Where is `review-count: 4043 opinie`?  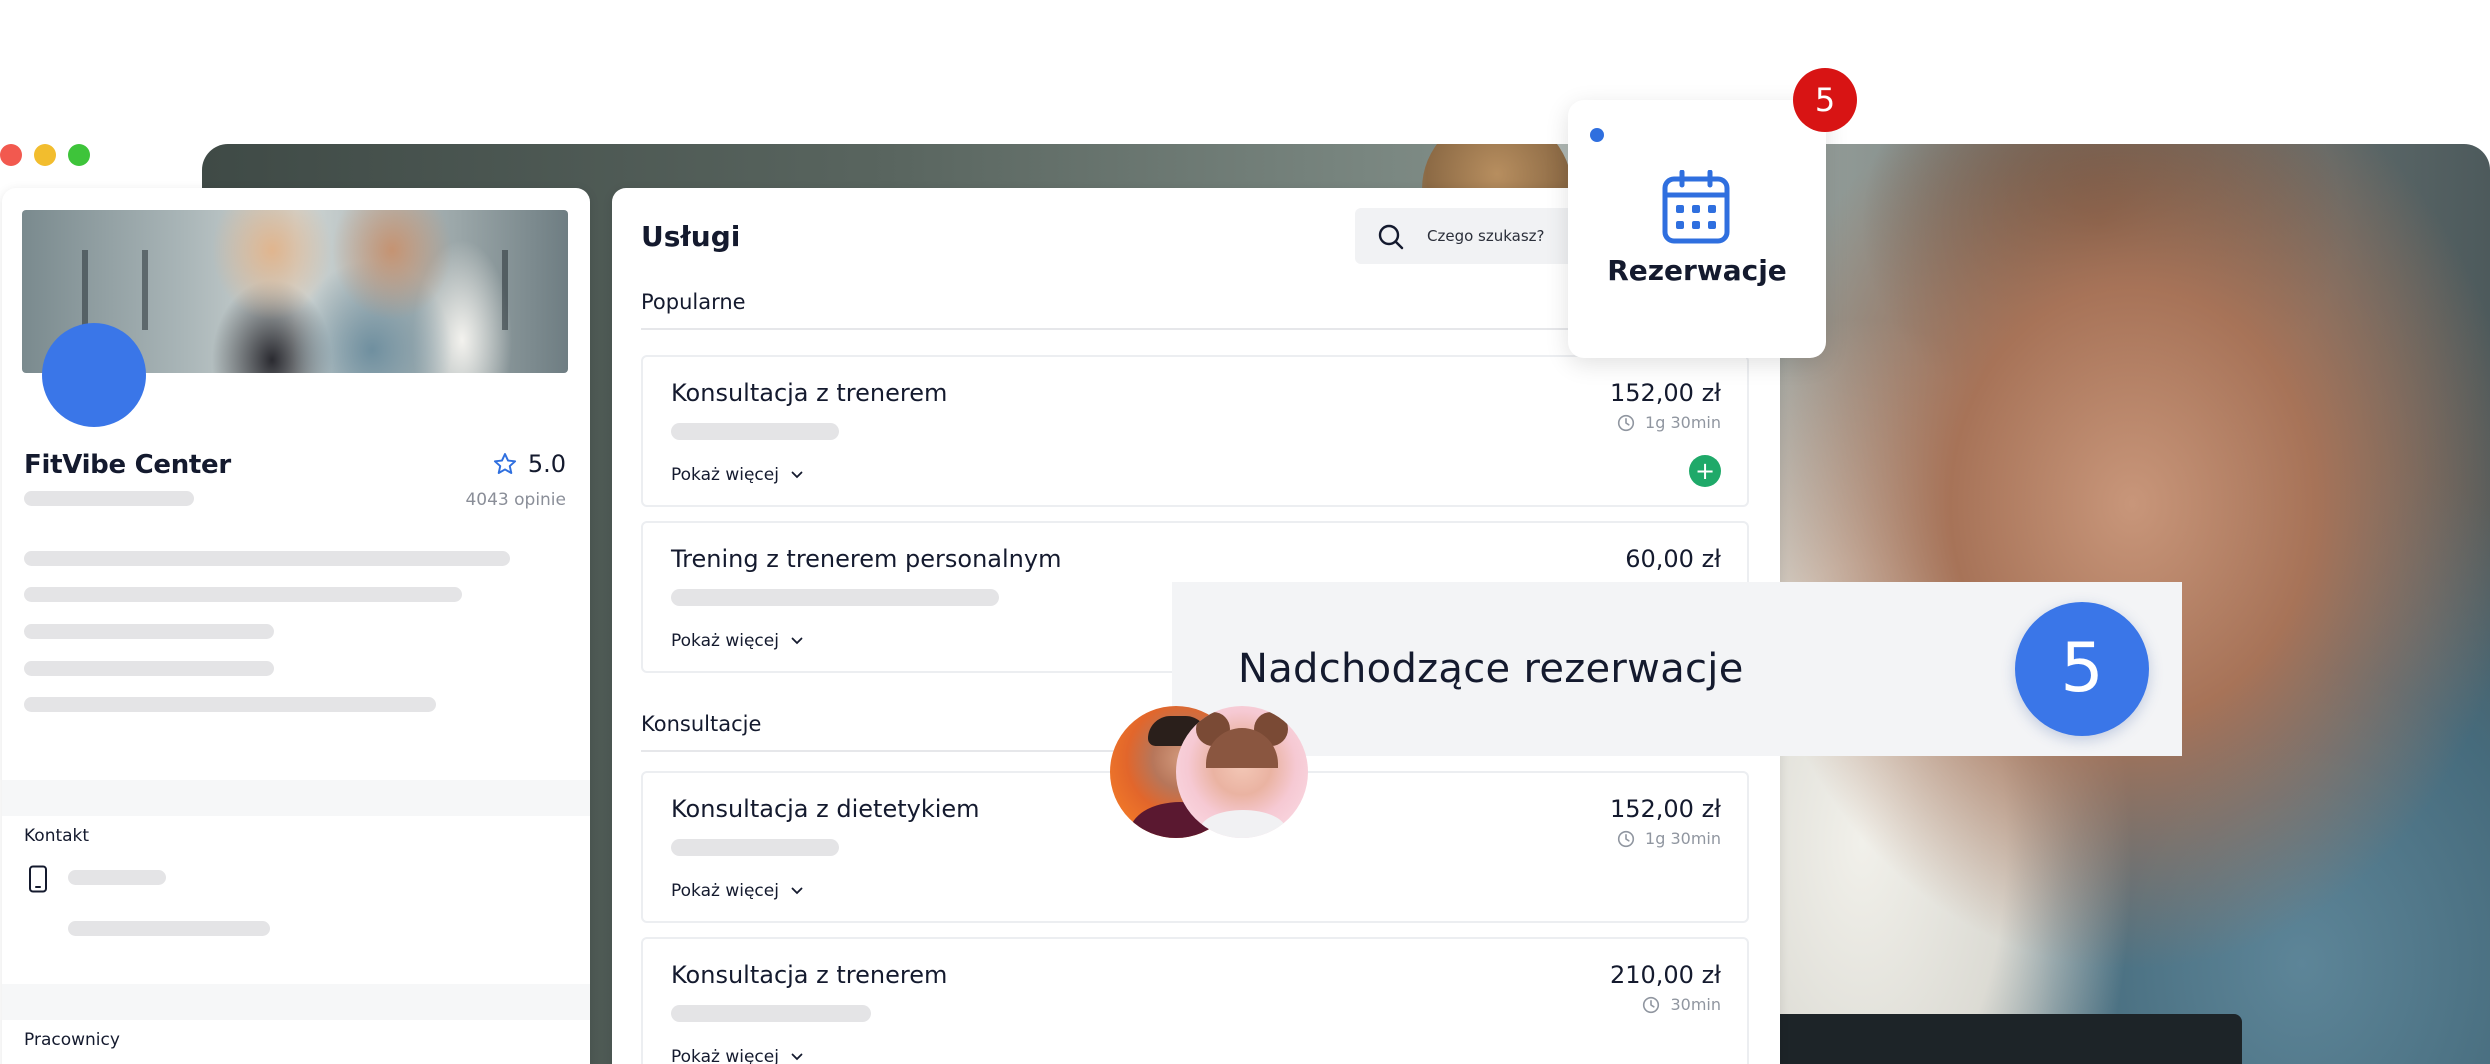
review-count: 4043 opinie is located at coordinates (515, 500).